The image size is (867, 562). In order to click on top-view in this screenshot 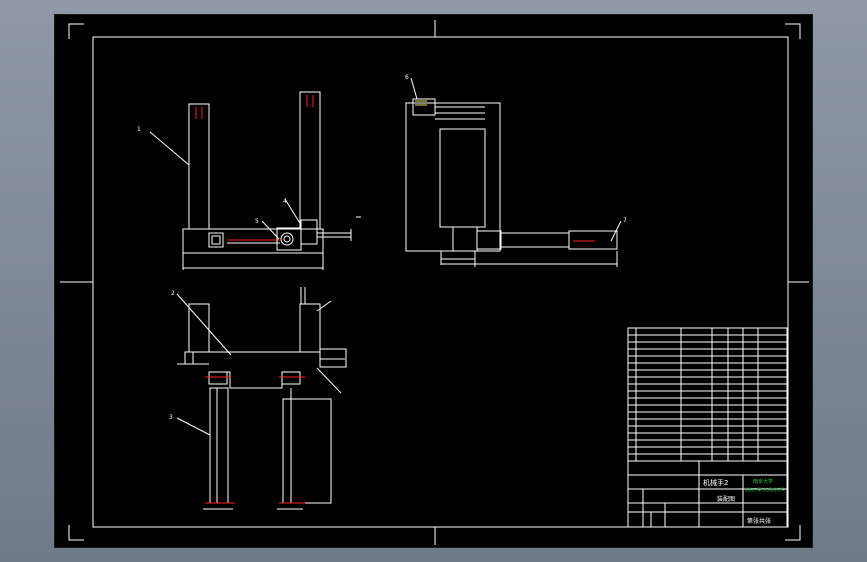, I will do `click(262, 398)`.